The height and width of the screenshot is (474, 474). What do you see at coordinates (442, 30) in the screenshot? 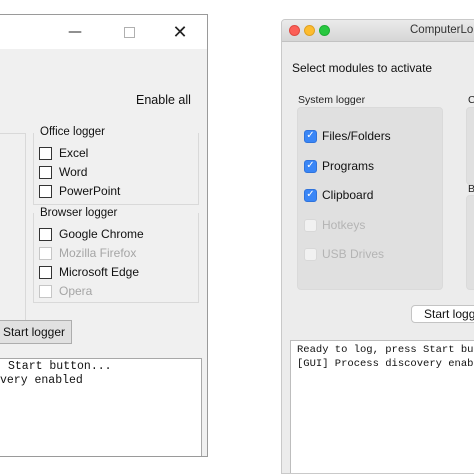
I see `window-title: ComputerLo` at bounding box center [442, 30].